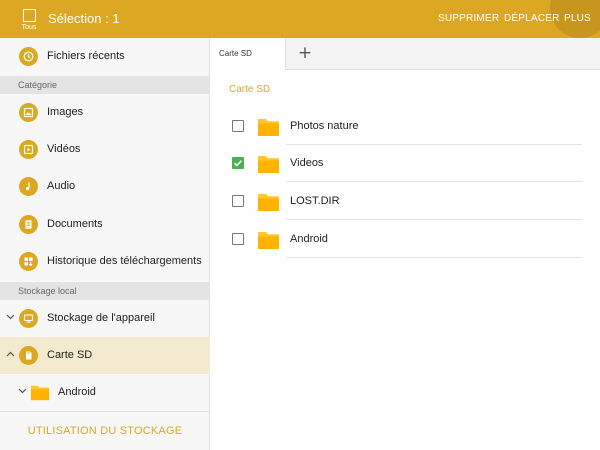  Describe the element at coordinates (532, 18) in the screenshot. I see `move-button: DÉPLACER` at that location.